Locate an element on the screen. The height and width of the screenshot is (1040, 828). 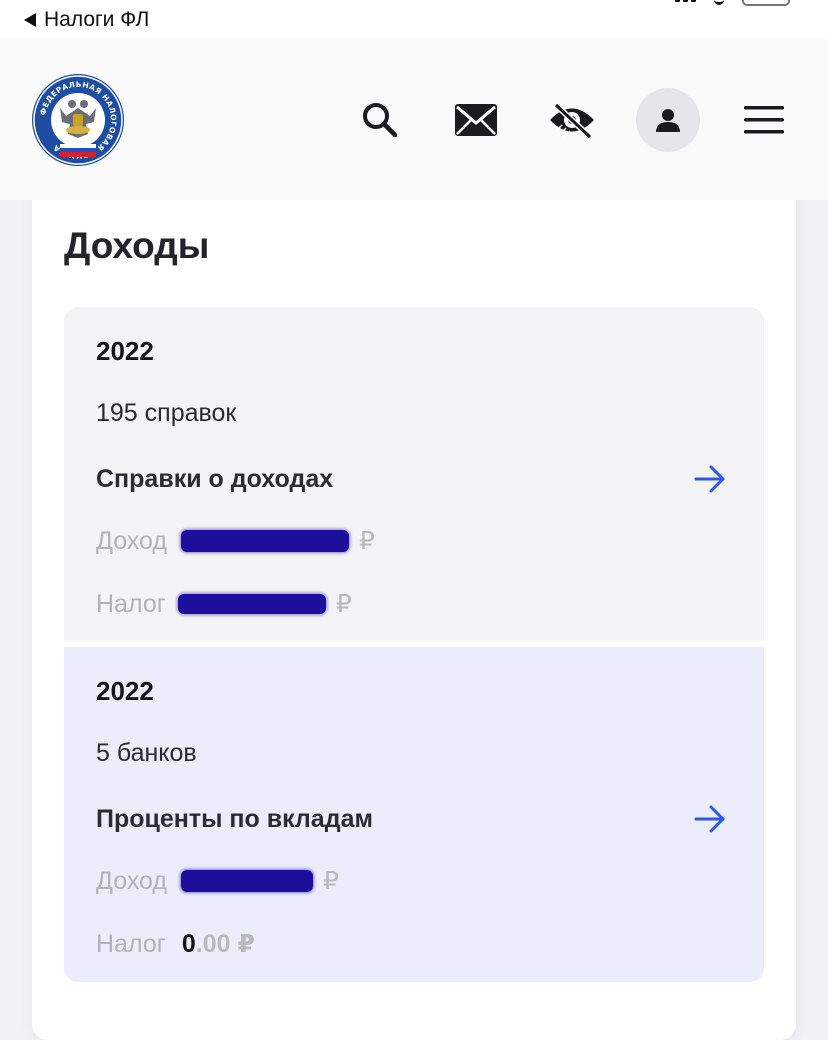
tax-value: 0.00 ₽ is located at coordinates (218, 944).